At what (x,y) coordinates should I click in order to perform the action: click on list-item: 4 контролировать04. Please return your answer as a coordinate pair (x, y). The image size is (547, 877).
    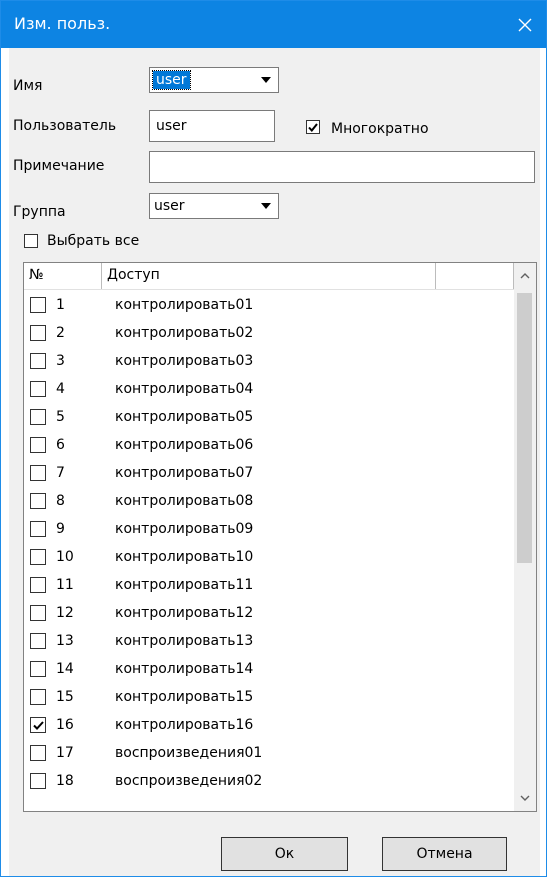
    Looking at the image, I should click on (269, 389).